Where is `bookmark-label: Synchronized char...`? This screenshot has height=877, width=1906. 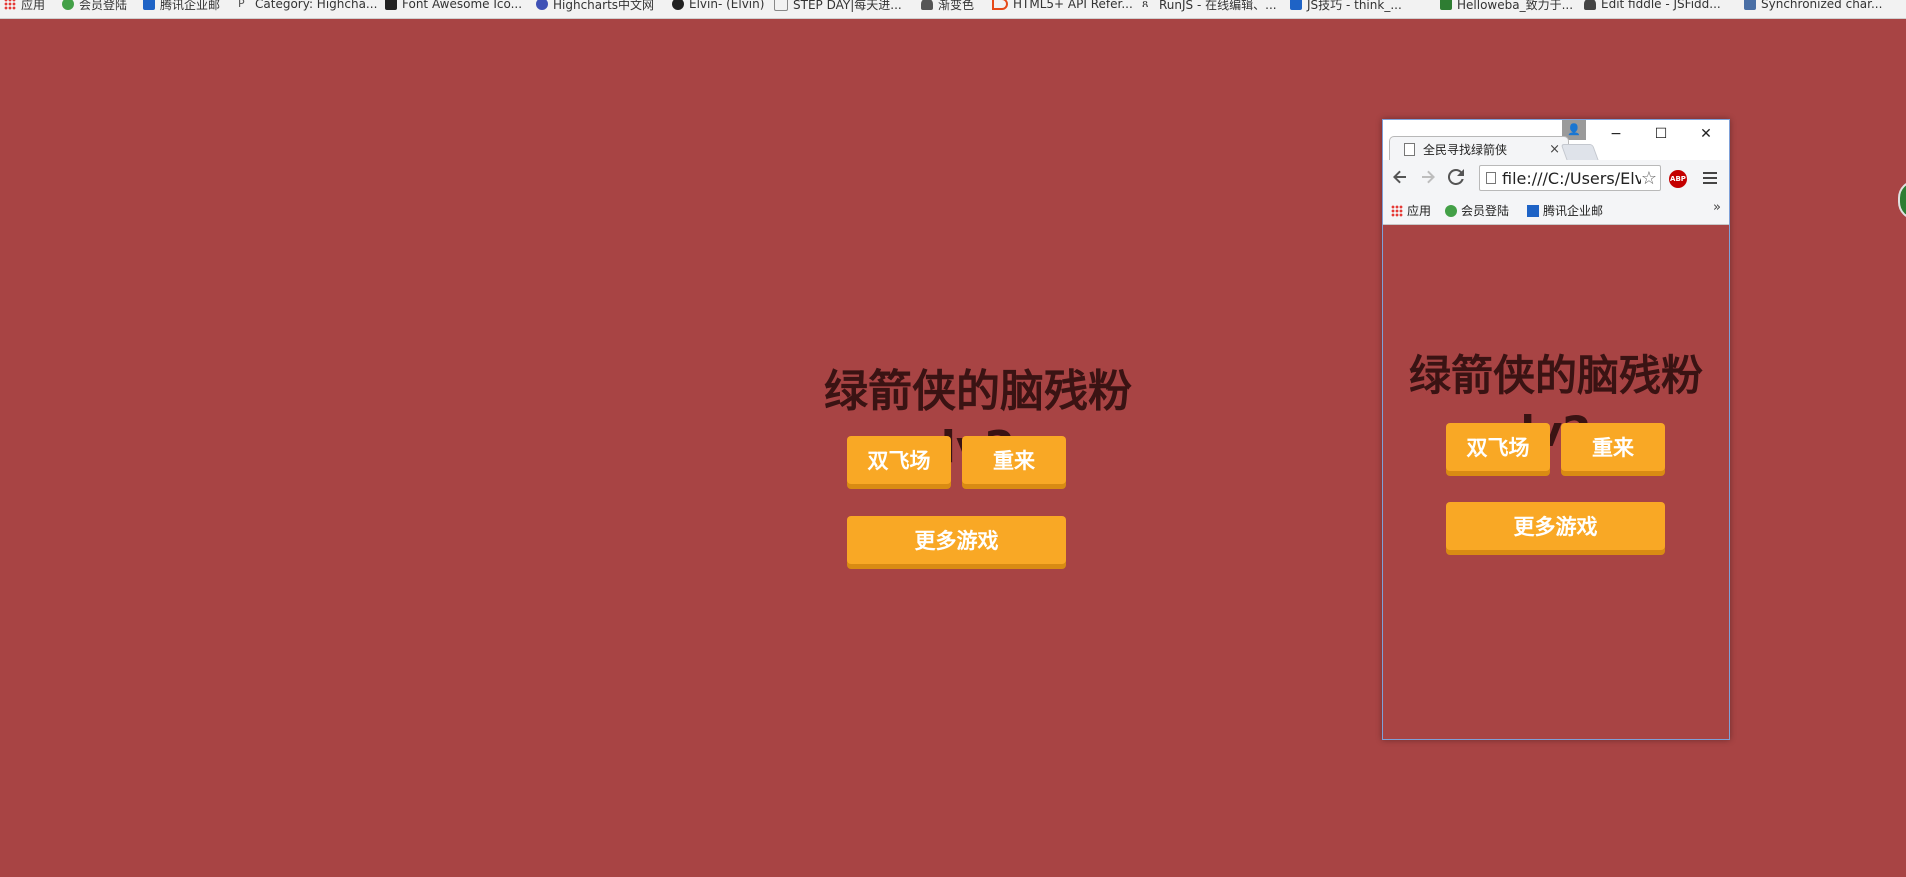 bookmark-label: Synchronized char... is located at coordinates (1822, 5).